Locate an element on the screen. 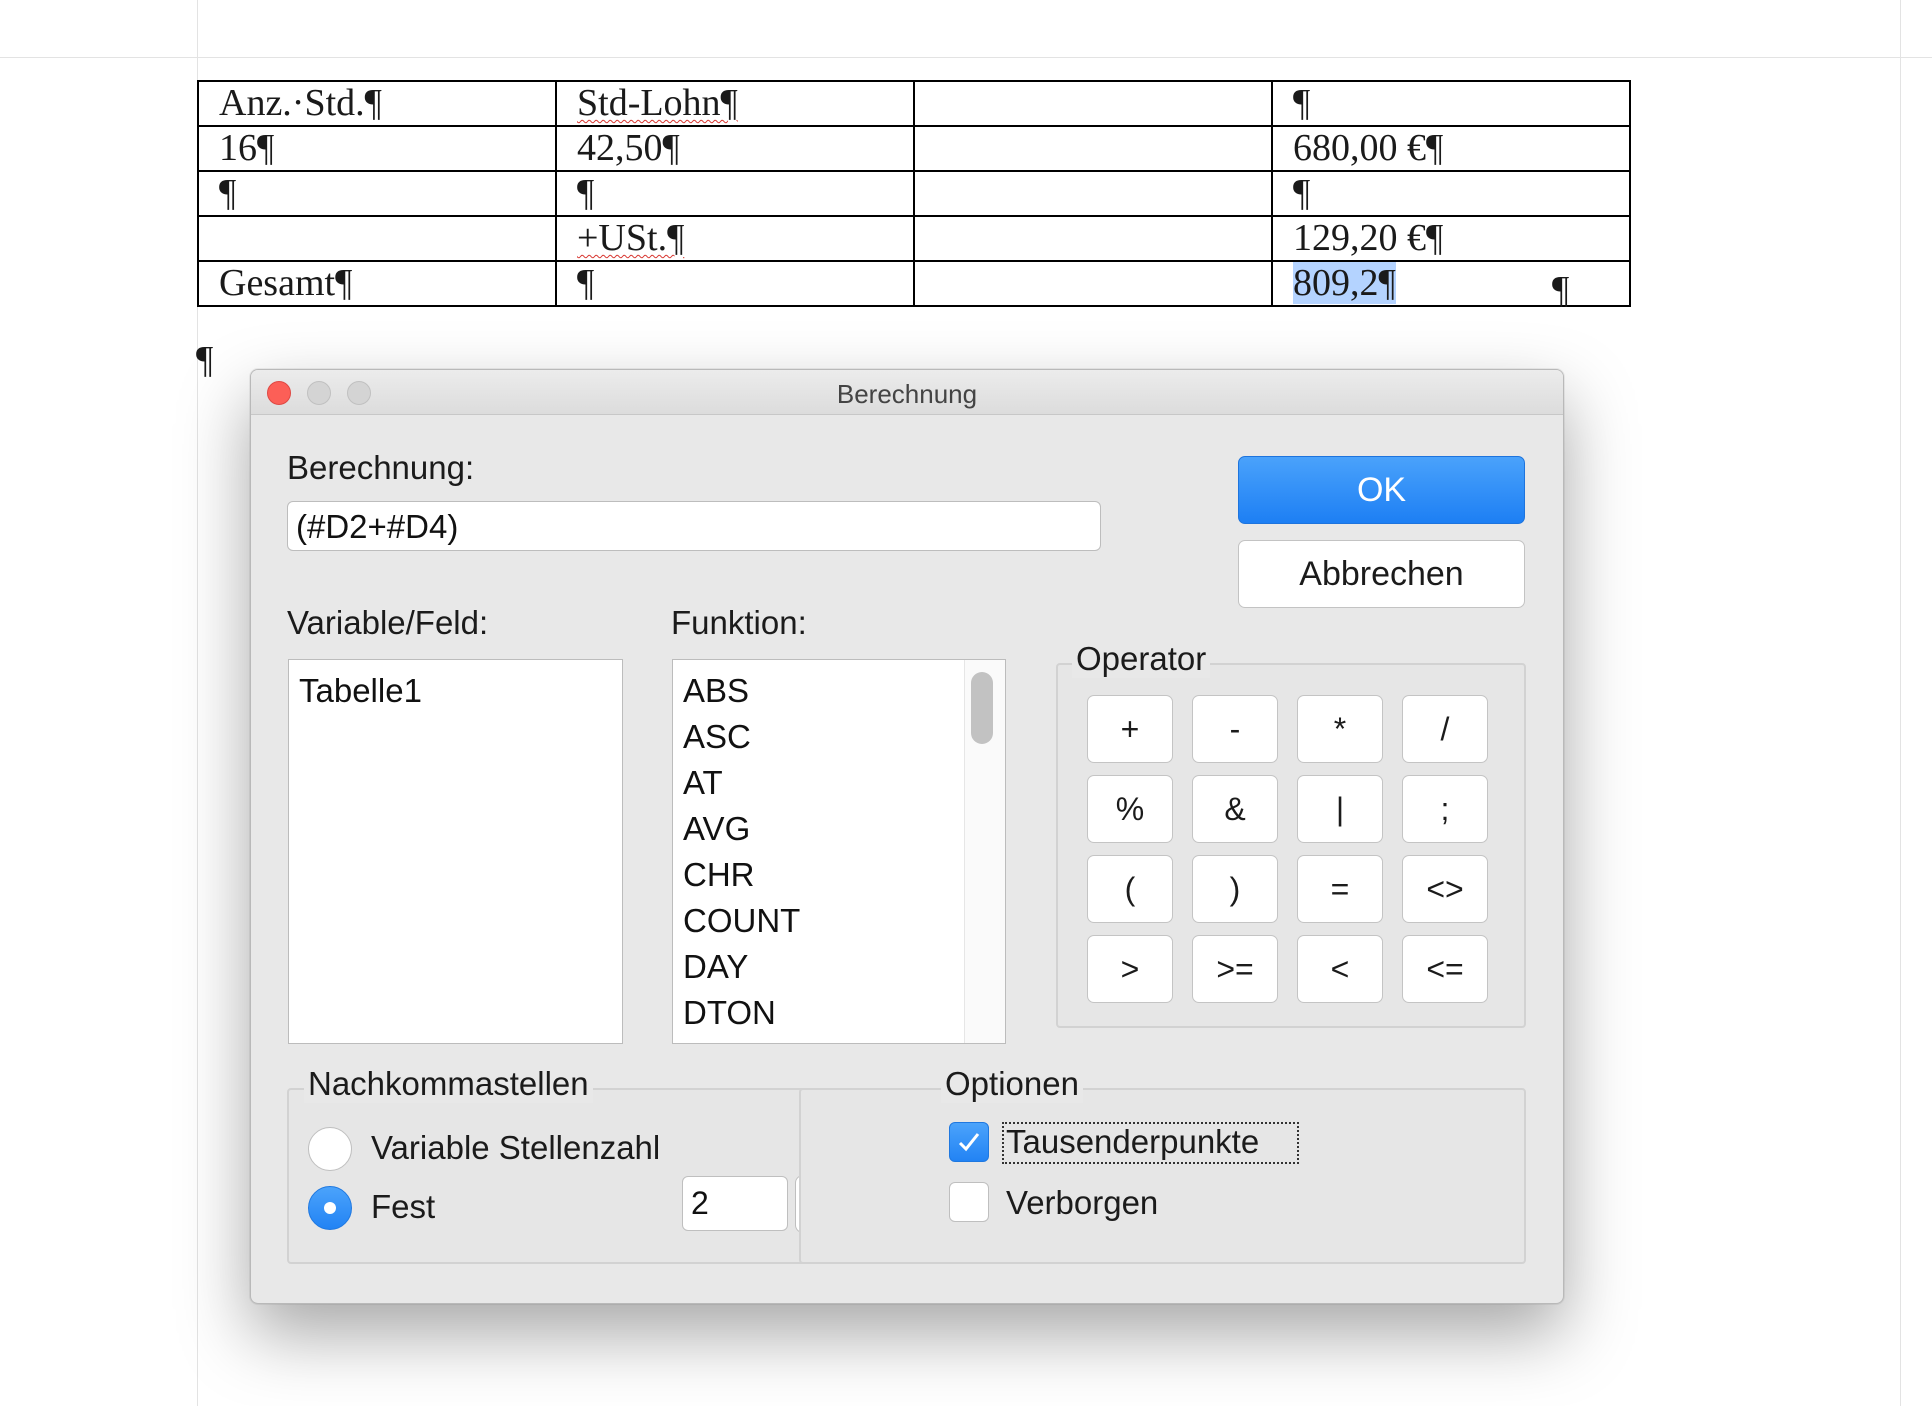  operator-less-equal-button: <= is located at coordinates (1445, 969).